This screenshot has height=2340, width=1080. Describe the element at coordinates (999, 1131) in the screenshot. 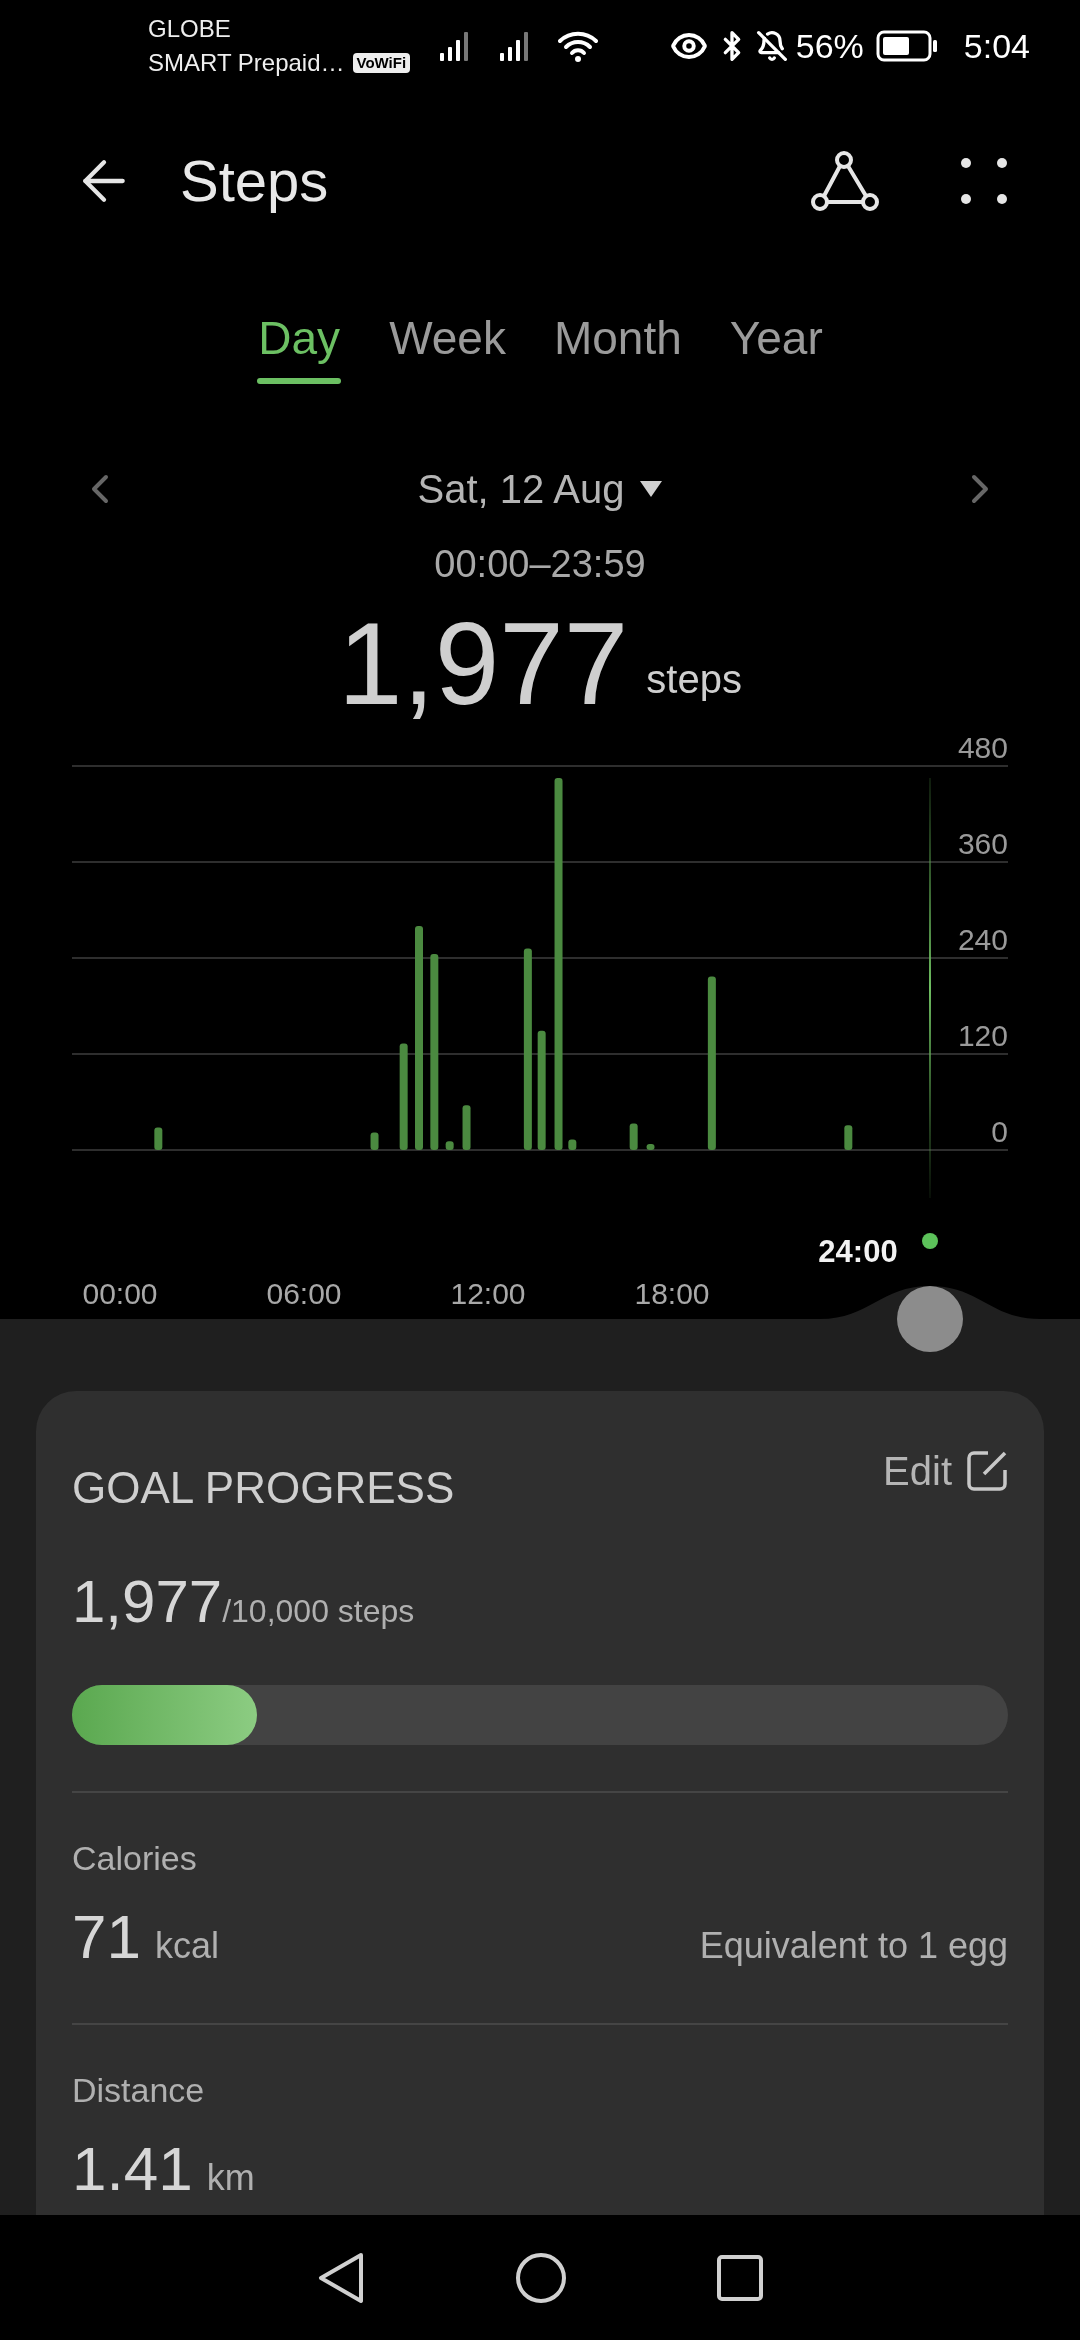

I see `y-tick-label: 0` at that location.